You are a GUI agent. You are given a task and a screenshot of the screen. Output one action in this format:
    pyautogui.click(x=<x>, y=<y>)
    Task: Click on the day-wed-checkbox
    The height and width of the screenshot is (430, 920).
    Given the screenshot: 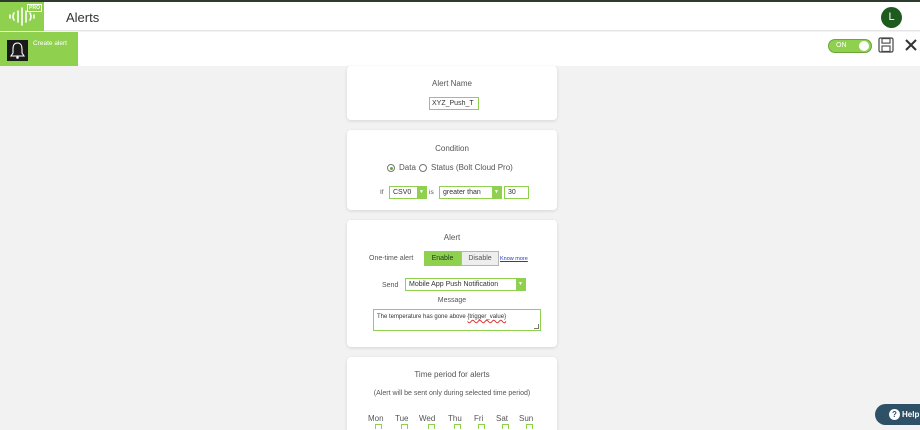 What is the action you would take?
    pyautogui.click(x=431, y=426)
    